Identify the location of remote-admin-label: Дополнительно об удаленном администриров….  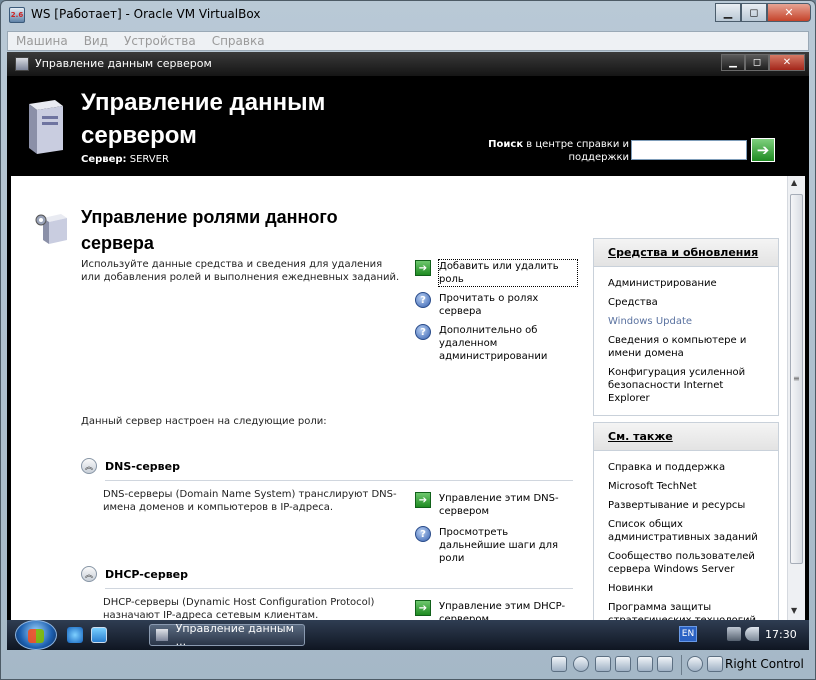
(493, 343).